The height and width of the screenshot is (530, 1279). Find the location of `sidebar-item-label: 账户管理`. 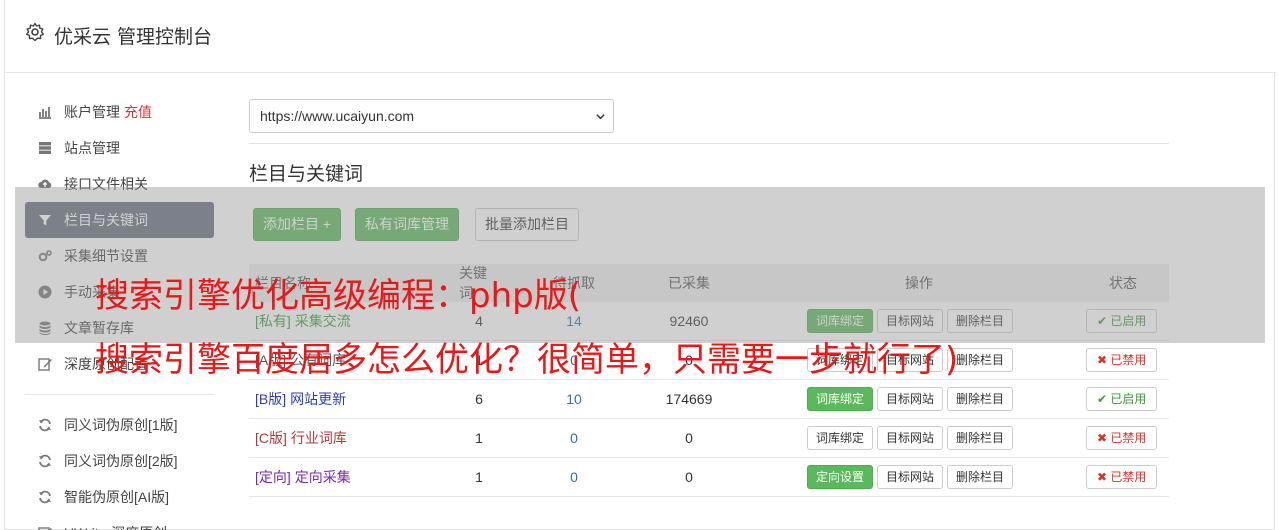

sidebar-item-label: 账户管理 is located at coordinates (92, 112).